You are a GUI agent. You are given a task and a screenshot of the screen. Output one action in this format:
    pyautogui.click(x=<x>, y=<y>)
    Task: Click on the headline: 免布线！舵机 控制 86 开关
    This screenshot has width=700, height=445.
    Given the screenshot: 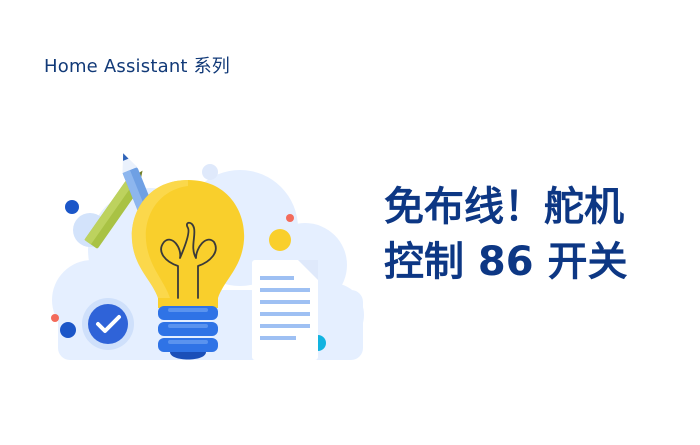 What is the action you would take?
    pyautogui.click(x=534, y=235)
    